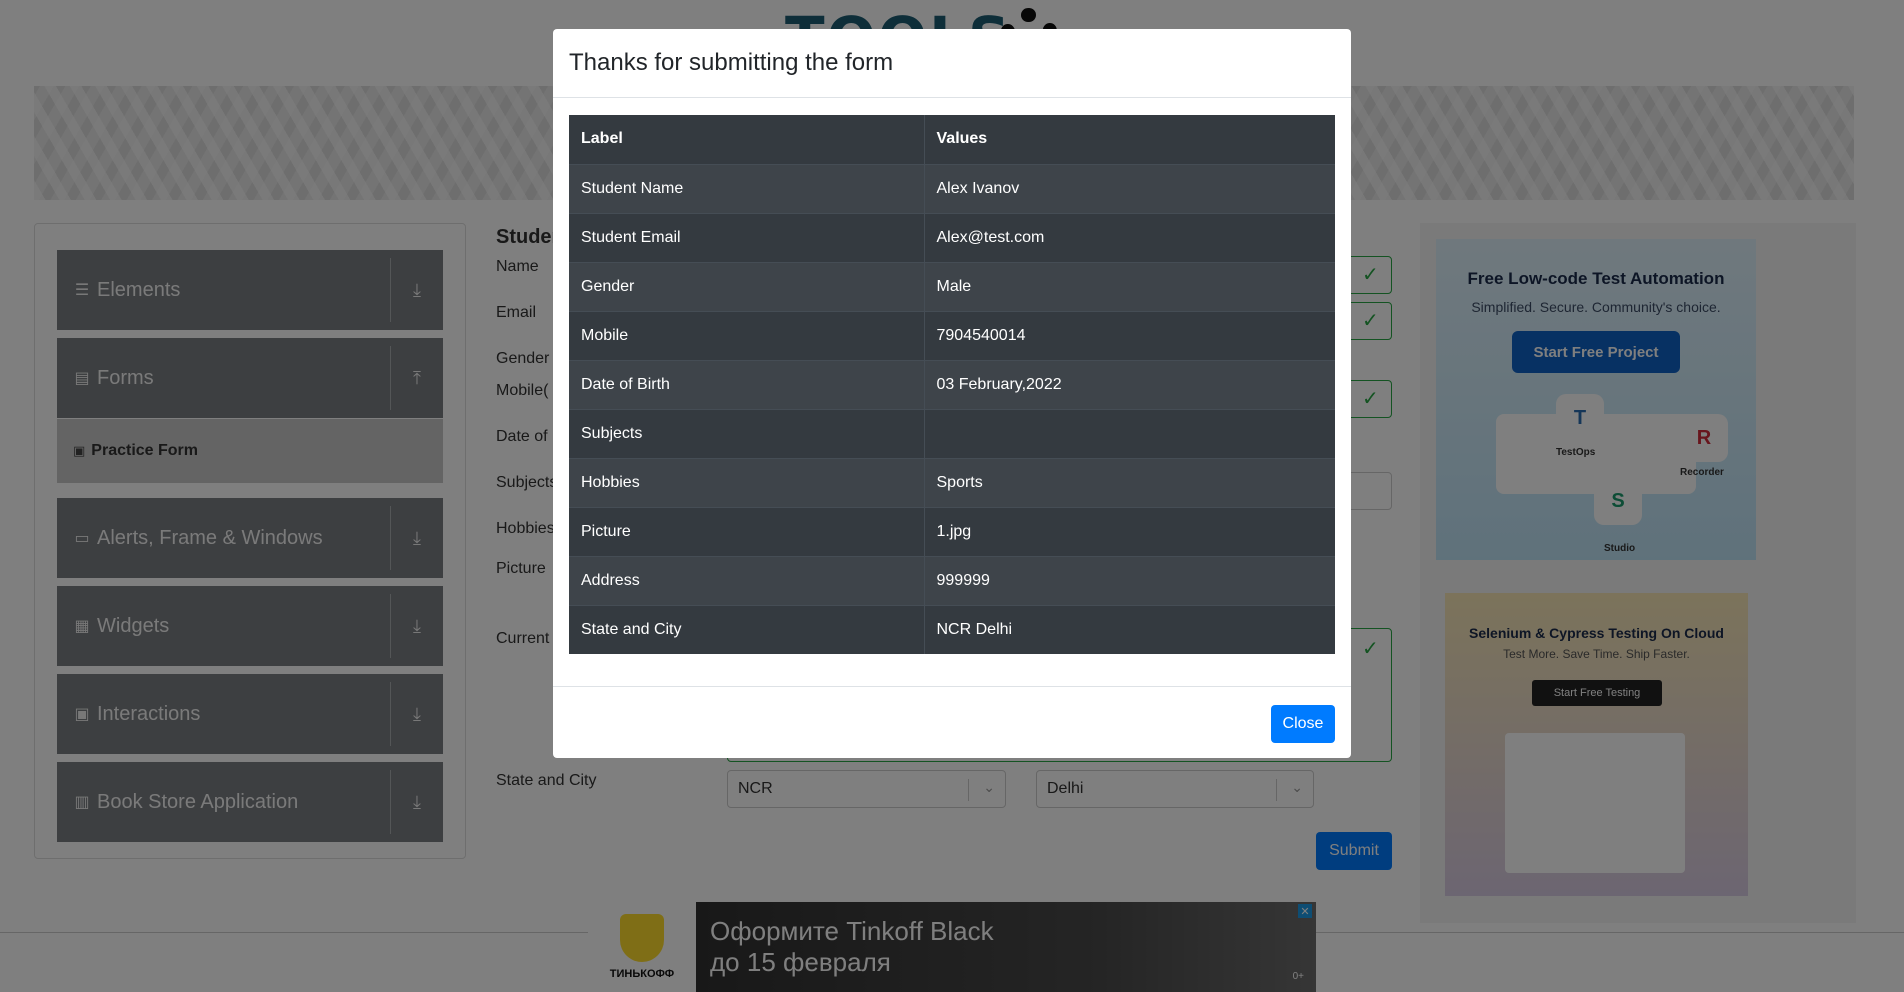 The height and width of the screenshot is (992, 1904). I want to click on row-label: State and City, so click(747, 629).